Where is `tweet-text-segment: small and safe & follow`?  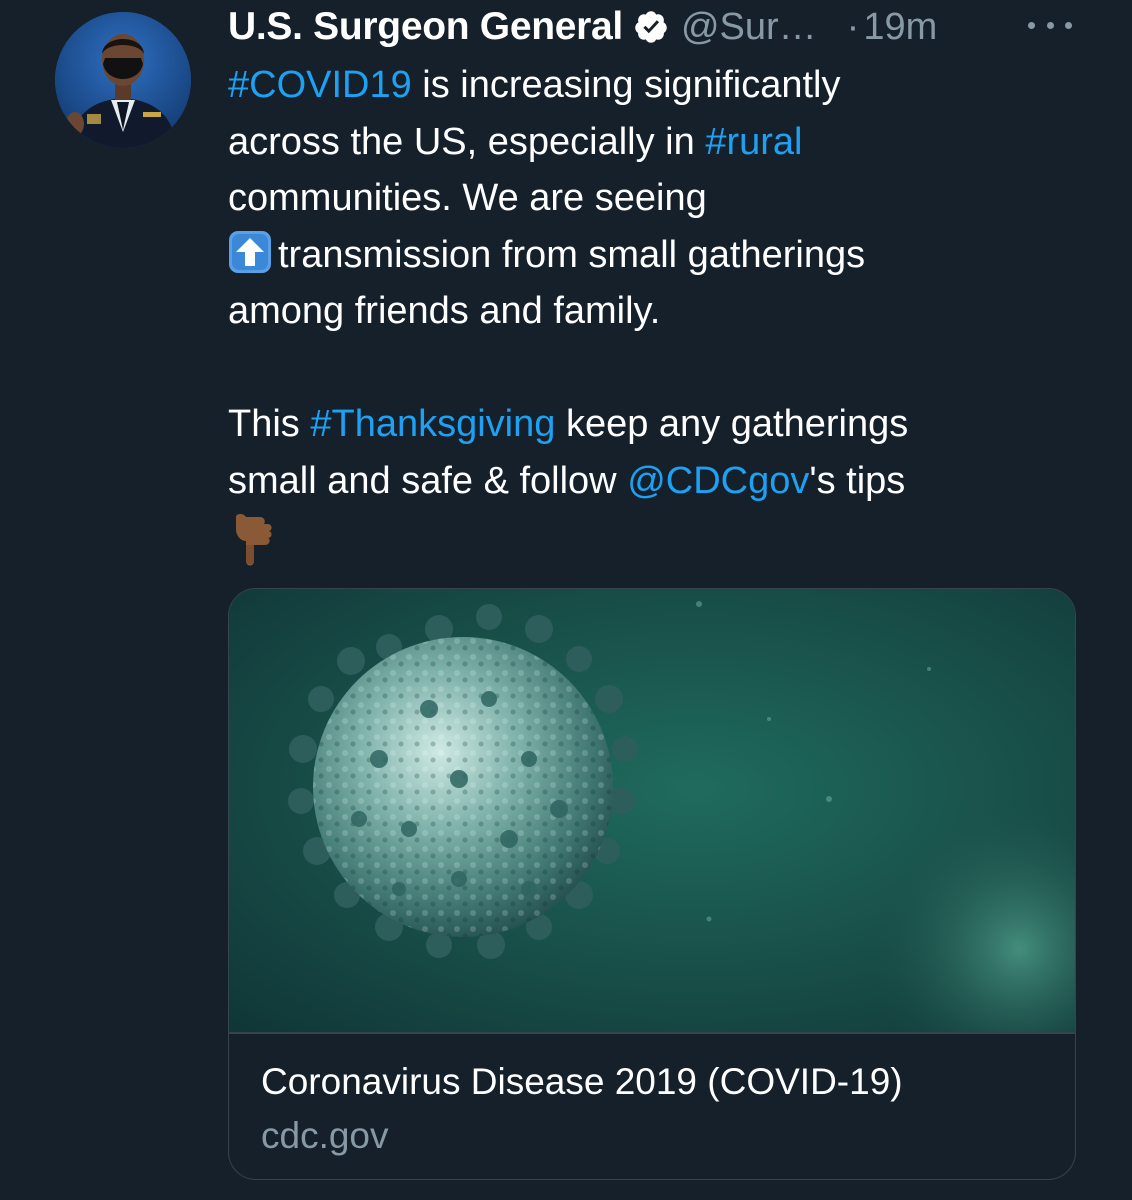
tweet-text-segment: small and safe & follow is located at coordinates (428, 480).